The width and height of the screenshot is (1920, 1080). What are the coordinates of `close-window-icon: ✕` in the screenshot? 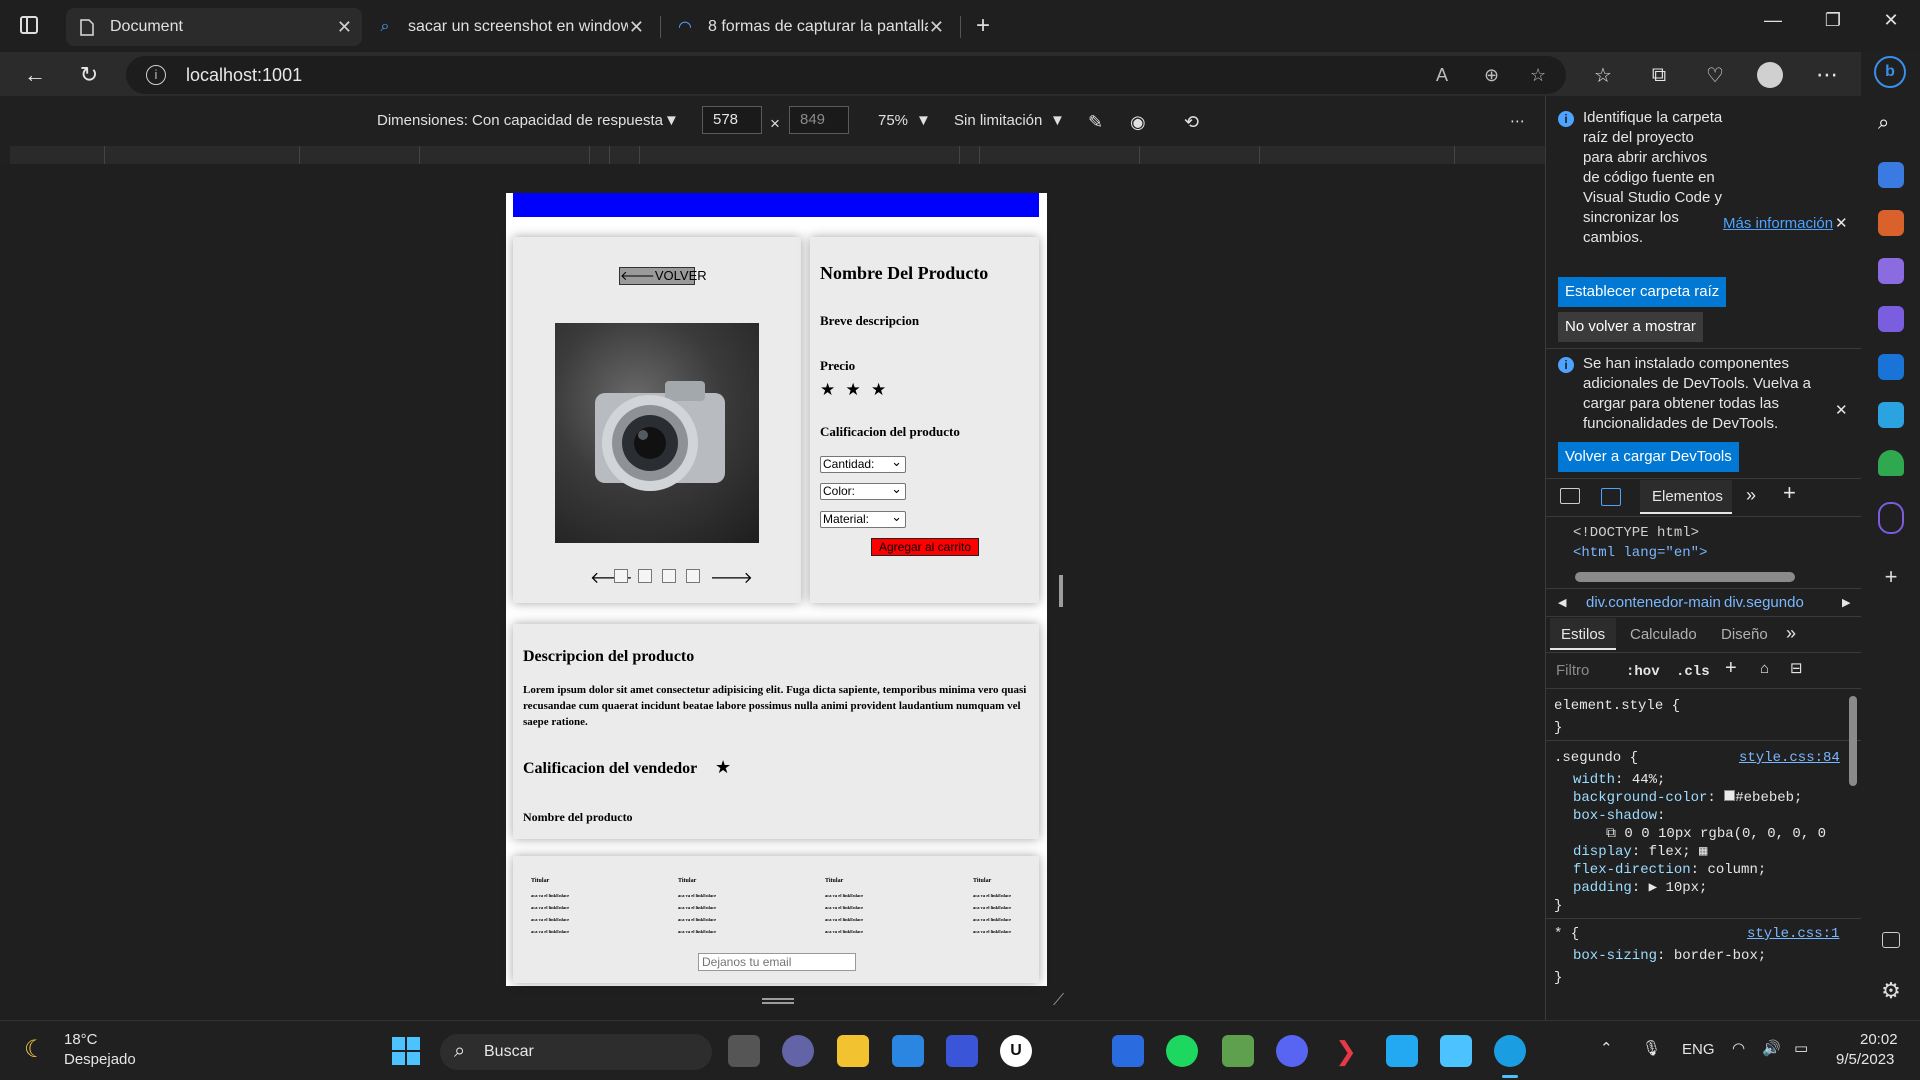 It's located at (1891, 20).